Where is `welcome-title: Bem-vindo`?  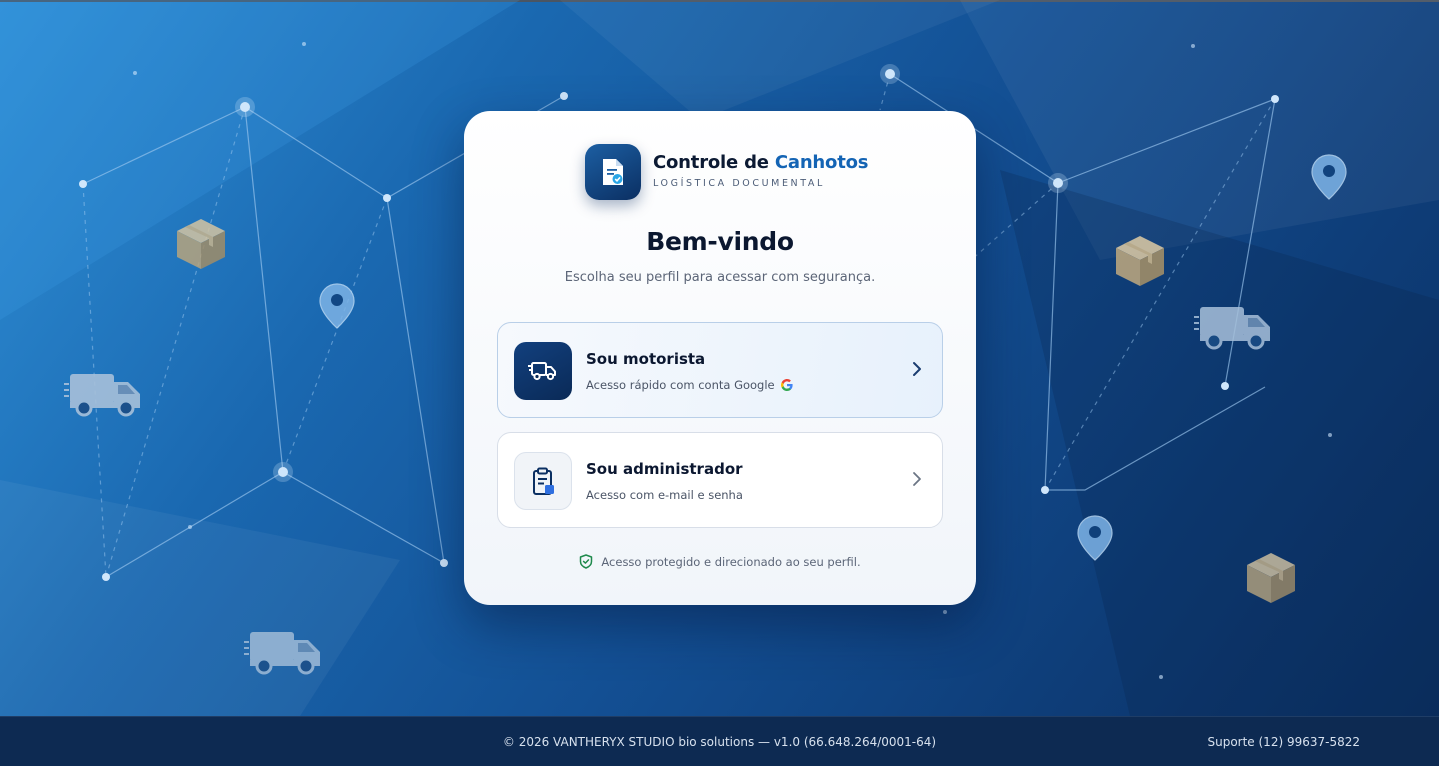 welcome-title: Bem-vindo is located at coordinates (720, 241).